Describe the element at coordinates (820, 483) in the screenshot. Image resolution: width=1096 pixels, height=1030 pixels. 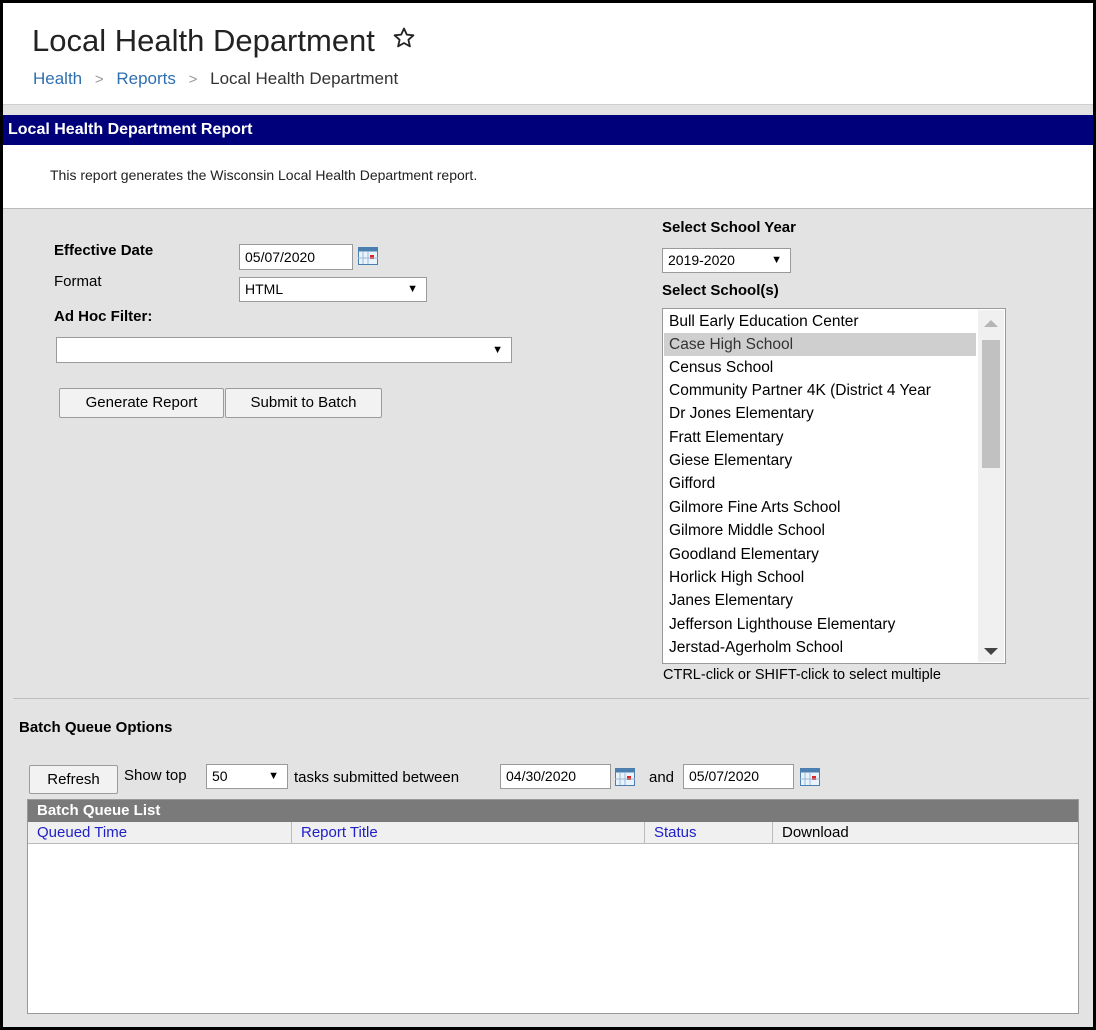
I see `school-list-item: Gifford` at that location.